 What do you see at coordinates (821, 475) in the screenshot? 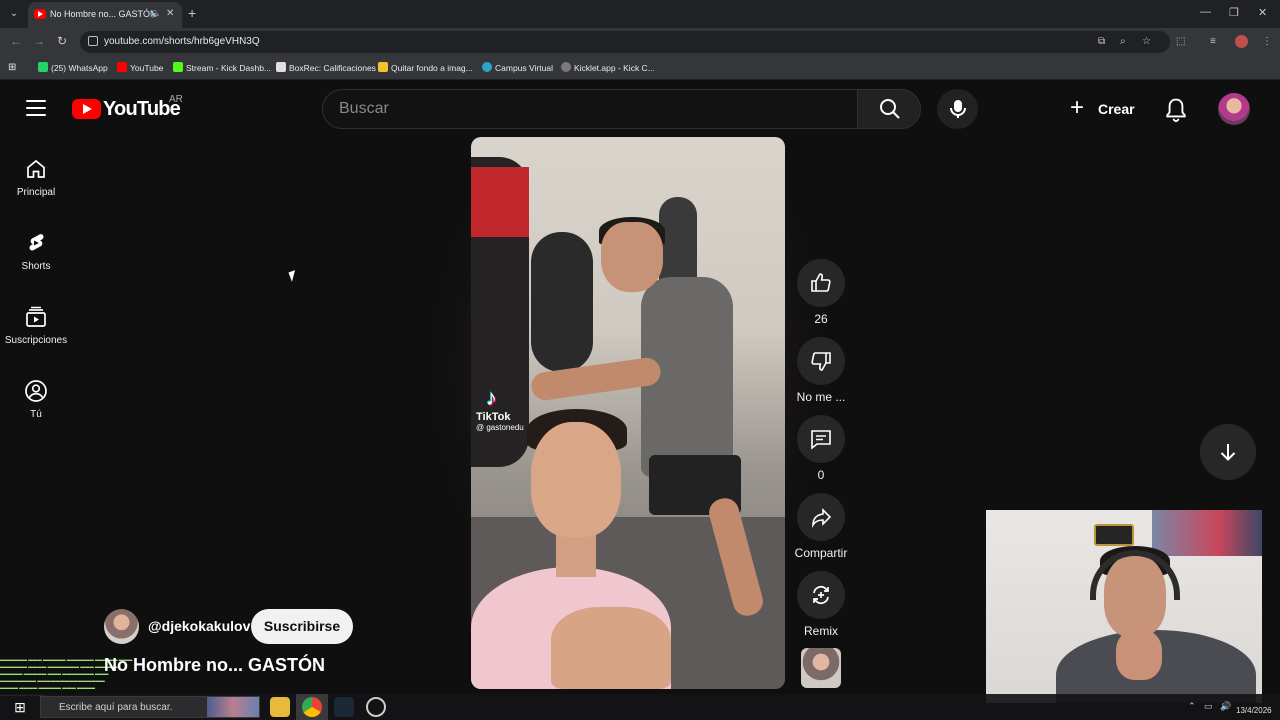
I see `comment-count: 0` at bounding box center [821, 475].